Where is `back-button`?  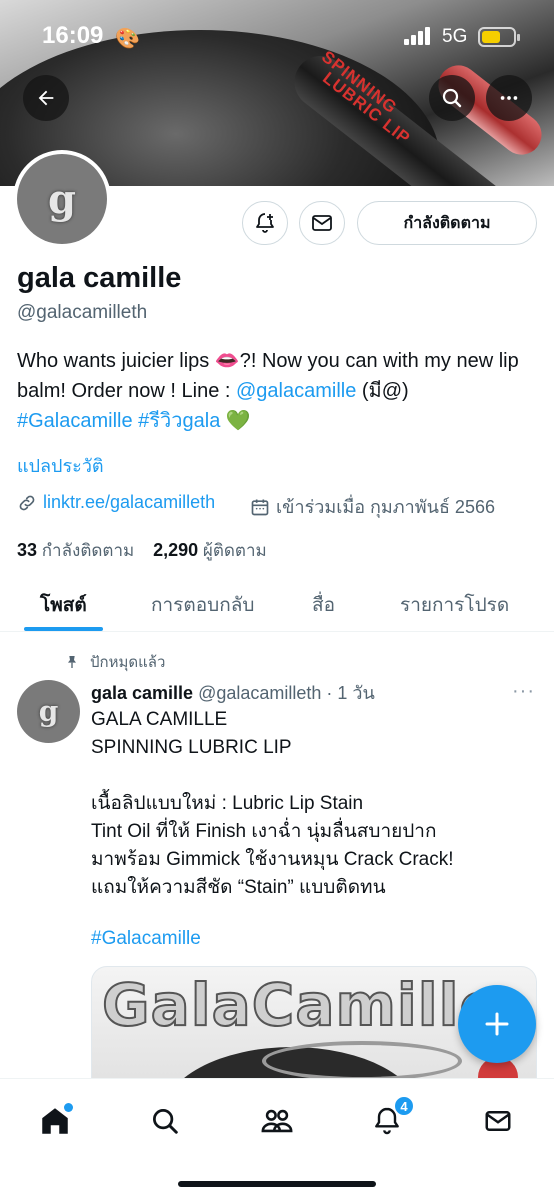 back-button is located at coordinates (46, 98).